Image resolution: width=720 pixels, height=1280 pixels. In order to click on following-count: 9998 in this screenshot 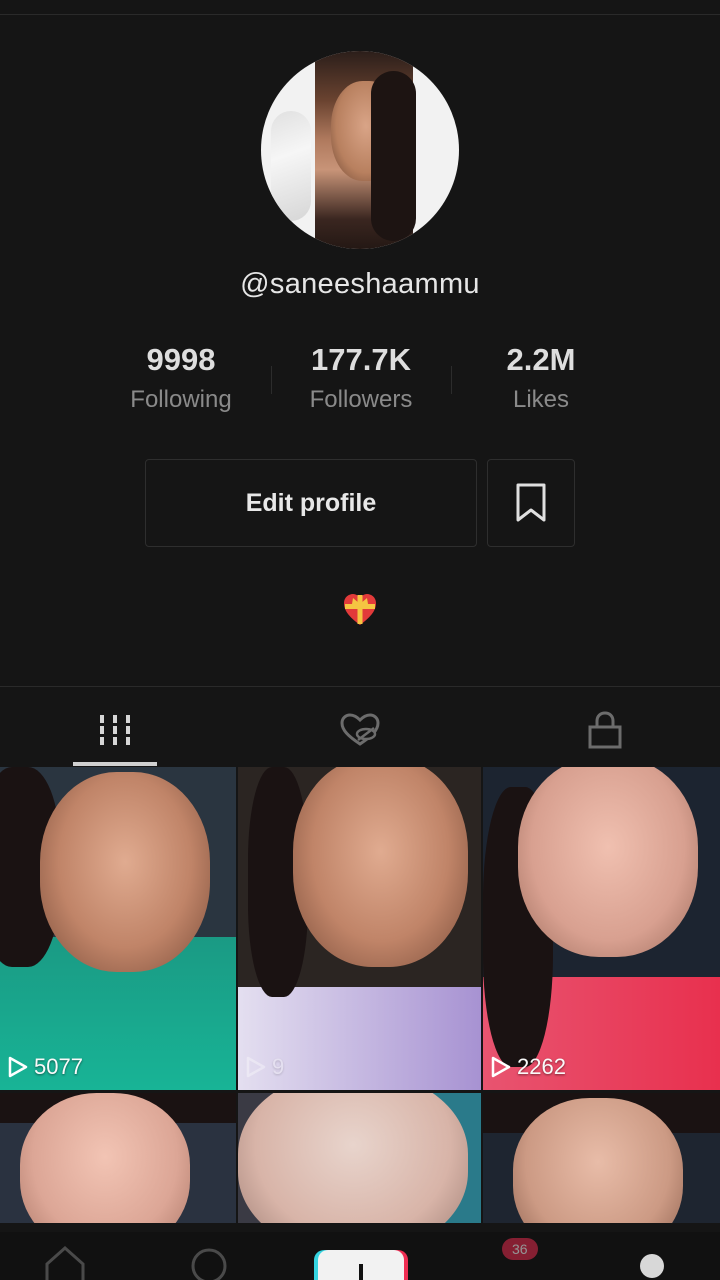, I will do `click(181, 359)`.